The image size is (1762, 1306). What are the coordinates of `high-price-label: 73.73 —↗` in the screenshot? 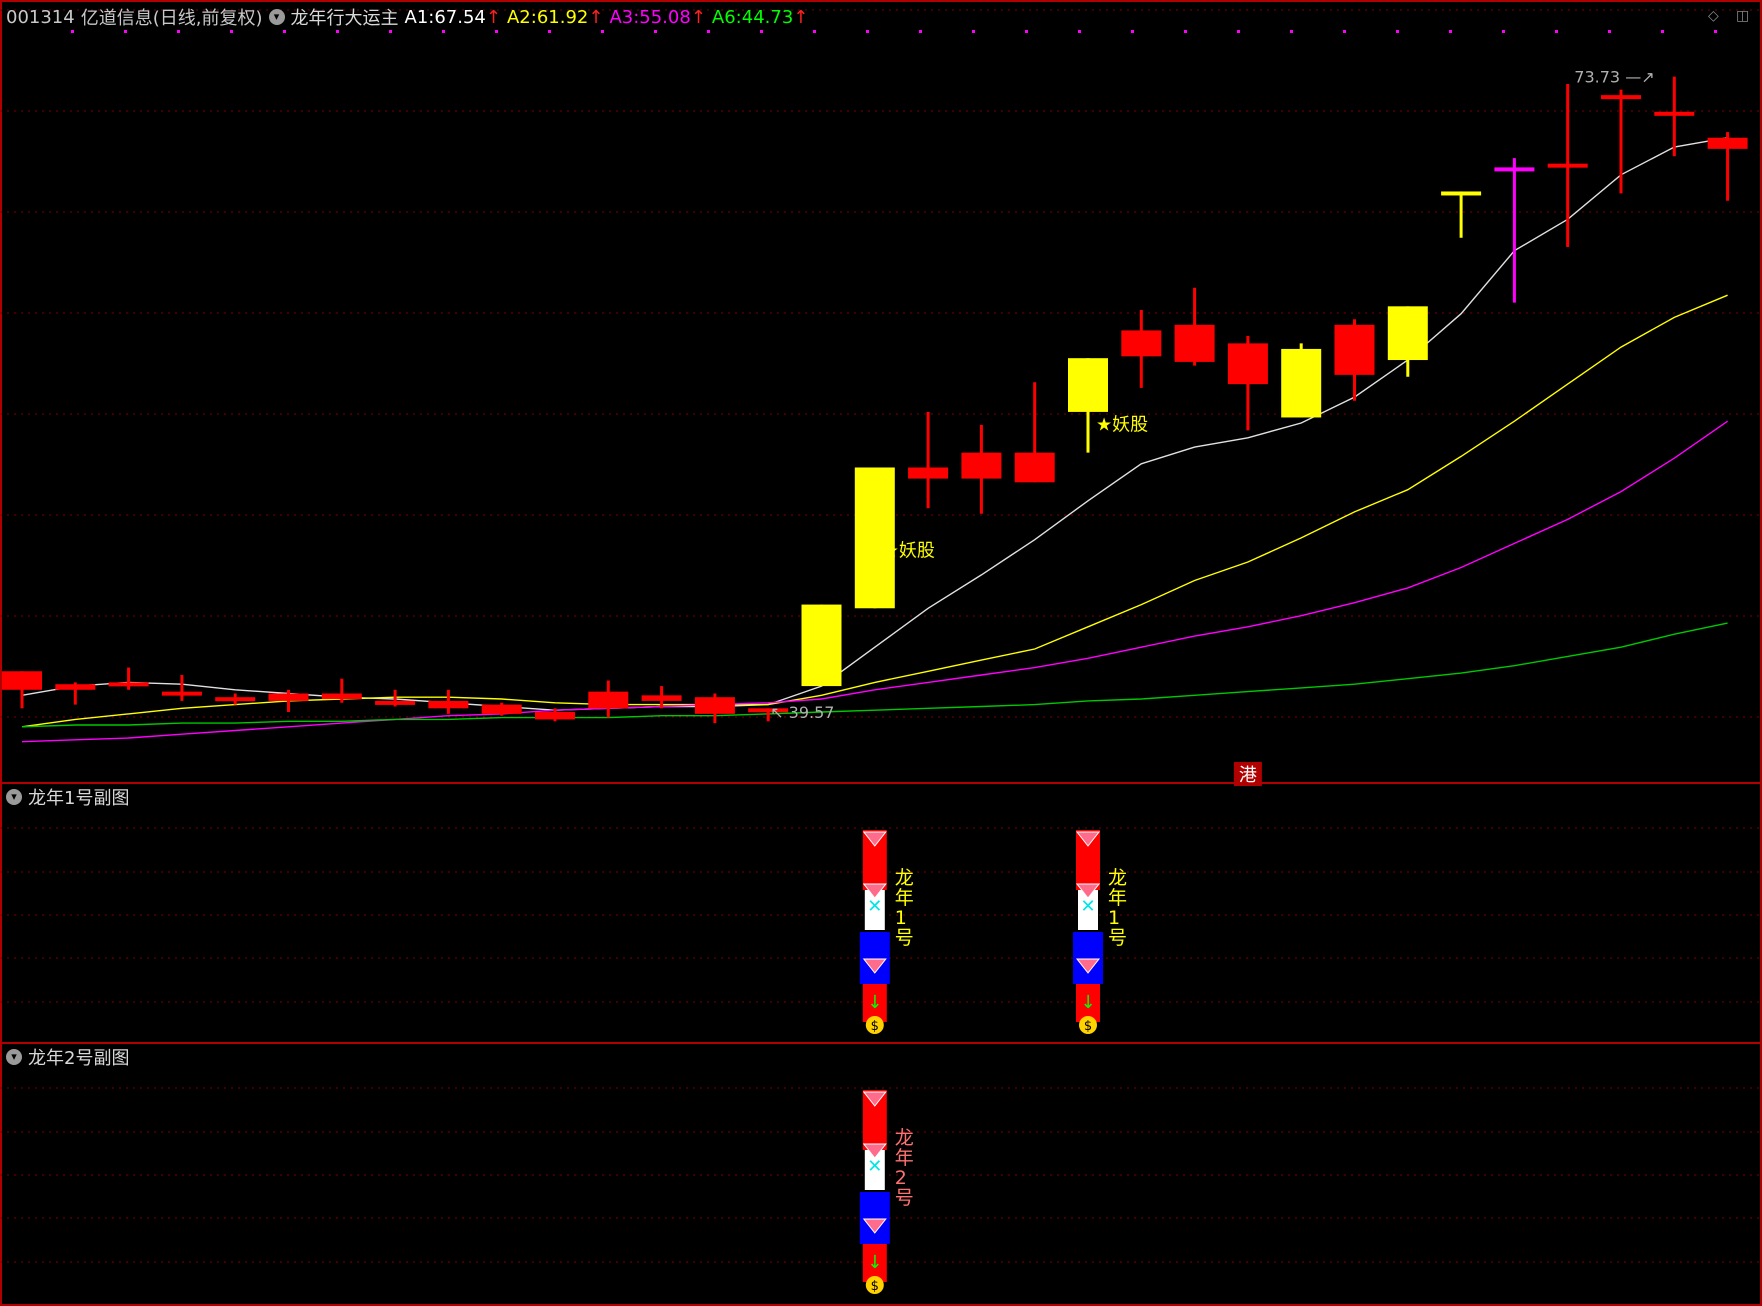 It's located at (1614, 77).